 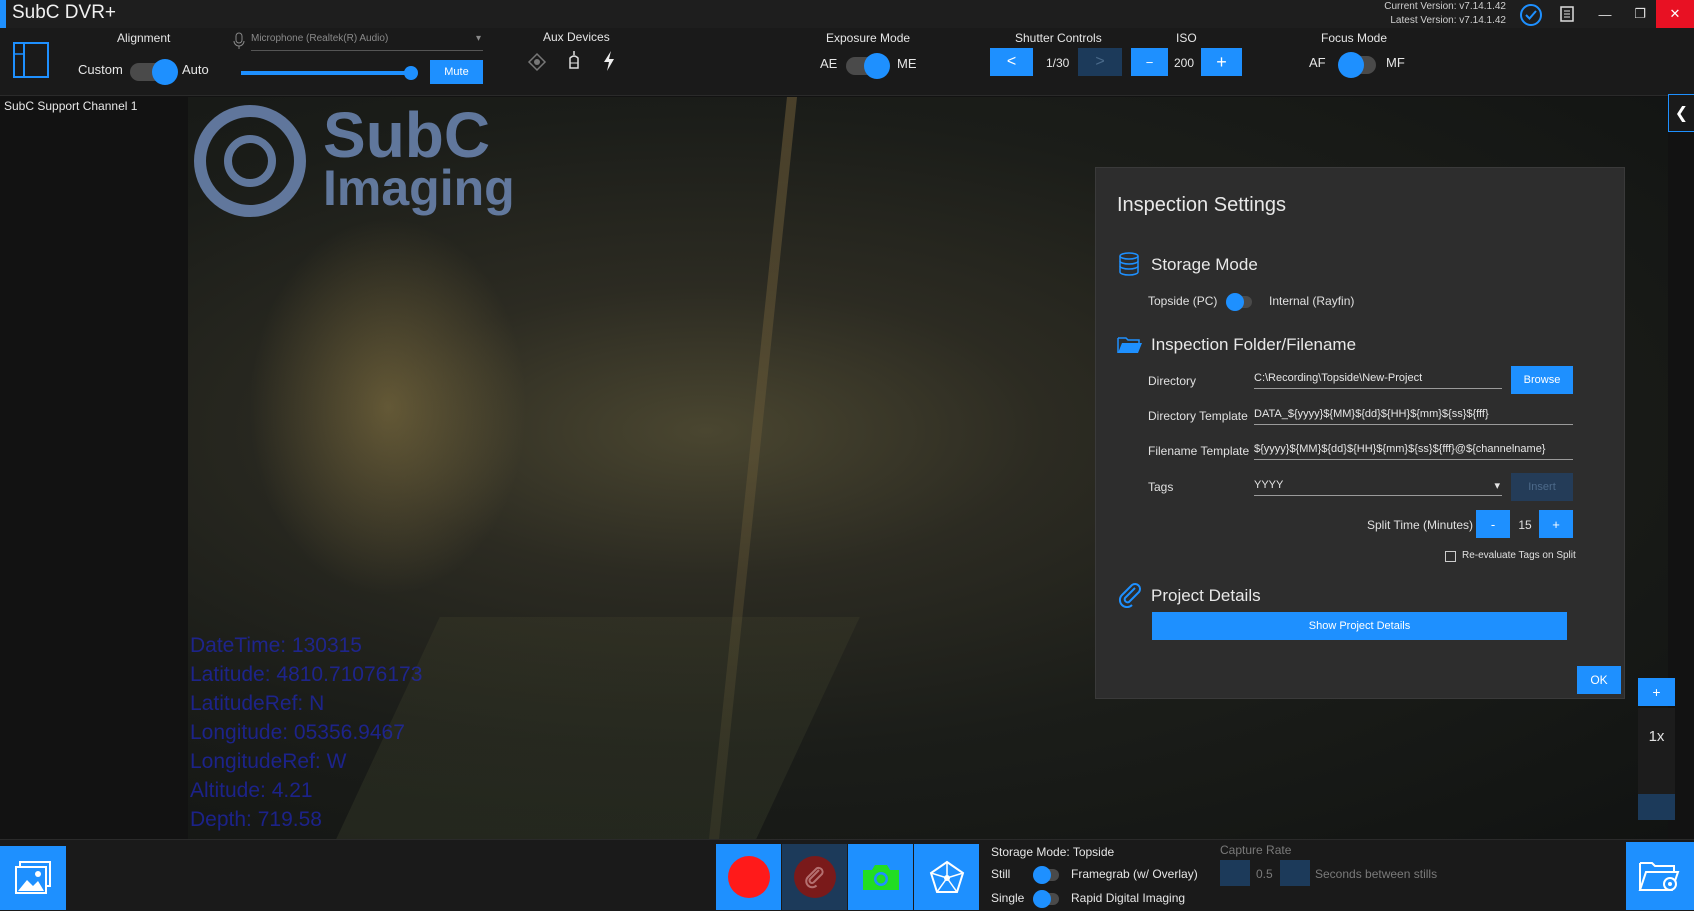 I want to click on check-circle-icon, so click(x=1531, y=15).